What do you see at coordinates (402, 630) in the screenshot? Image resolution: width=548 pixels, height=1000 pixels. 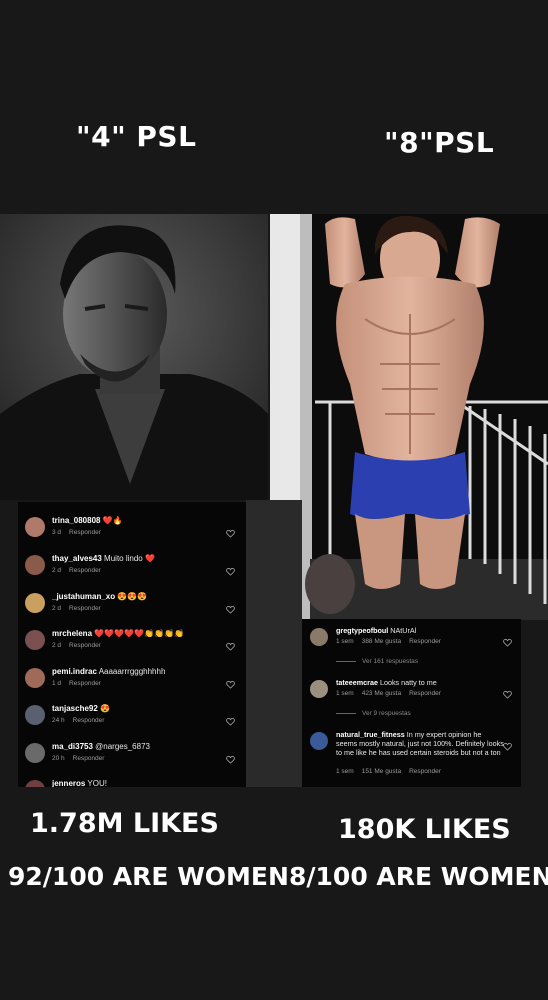 I see `comment-body: NAtUrAl` at bounding box center [402, 630].